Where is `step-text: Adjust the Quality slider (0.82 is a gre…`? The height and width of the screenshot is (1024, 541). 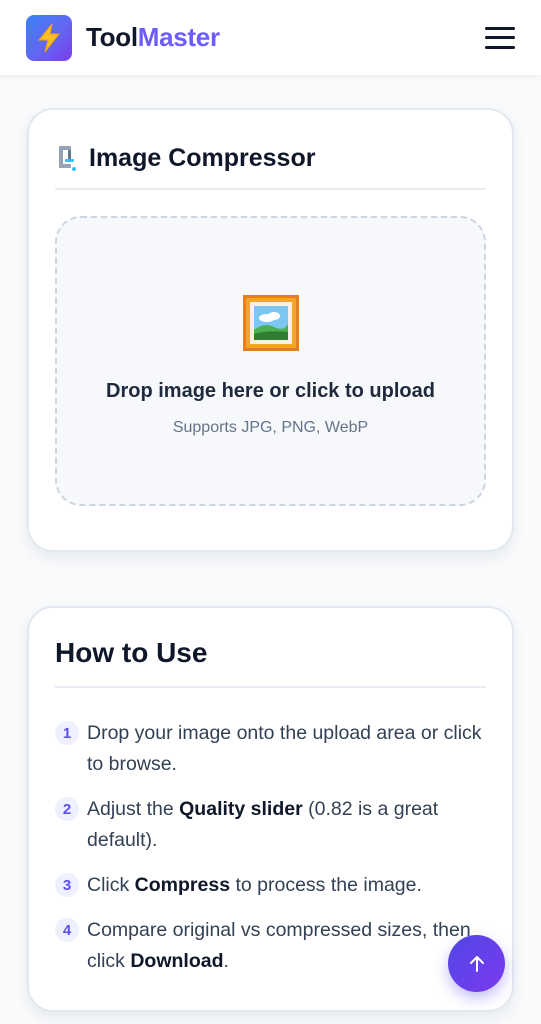
step-text: Adjust the Quality slider (0.82 is a gre… is located at coordinates (263, 824).